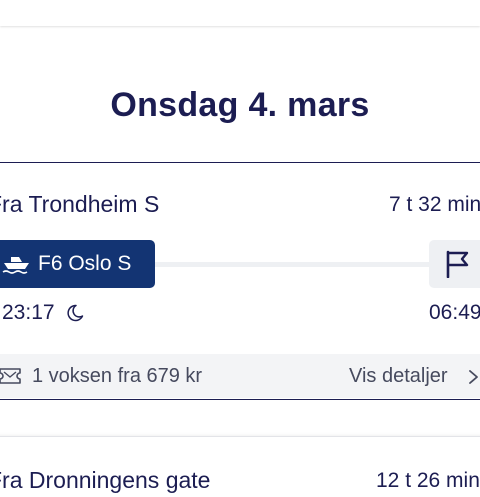 Image resolution: width=480 pixels, height=497 pixels. Describe the element at coordinates (240, 466) in the screenshot. I see `next-trip-card: Fra Dronningens gate 12 t 26 min` at that location.